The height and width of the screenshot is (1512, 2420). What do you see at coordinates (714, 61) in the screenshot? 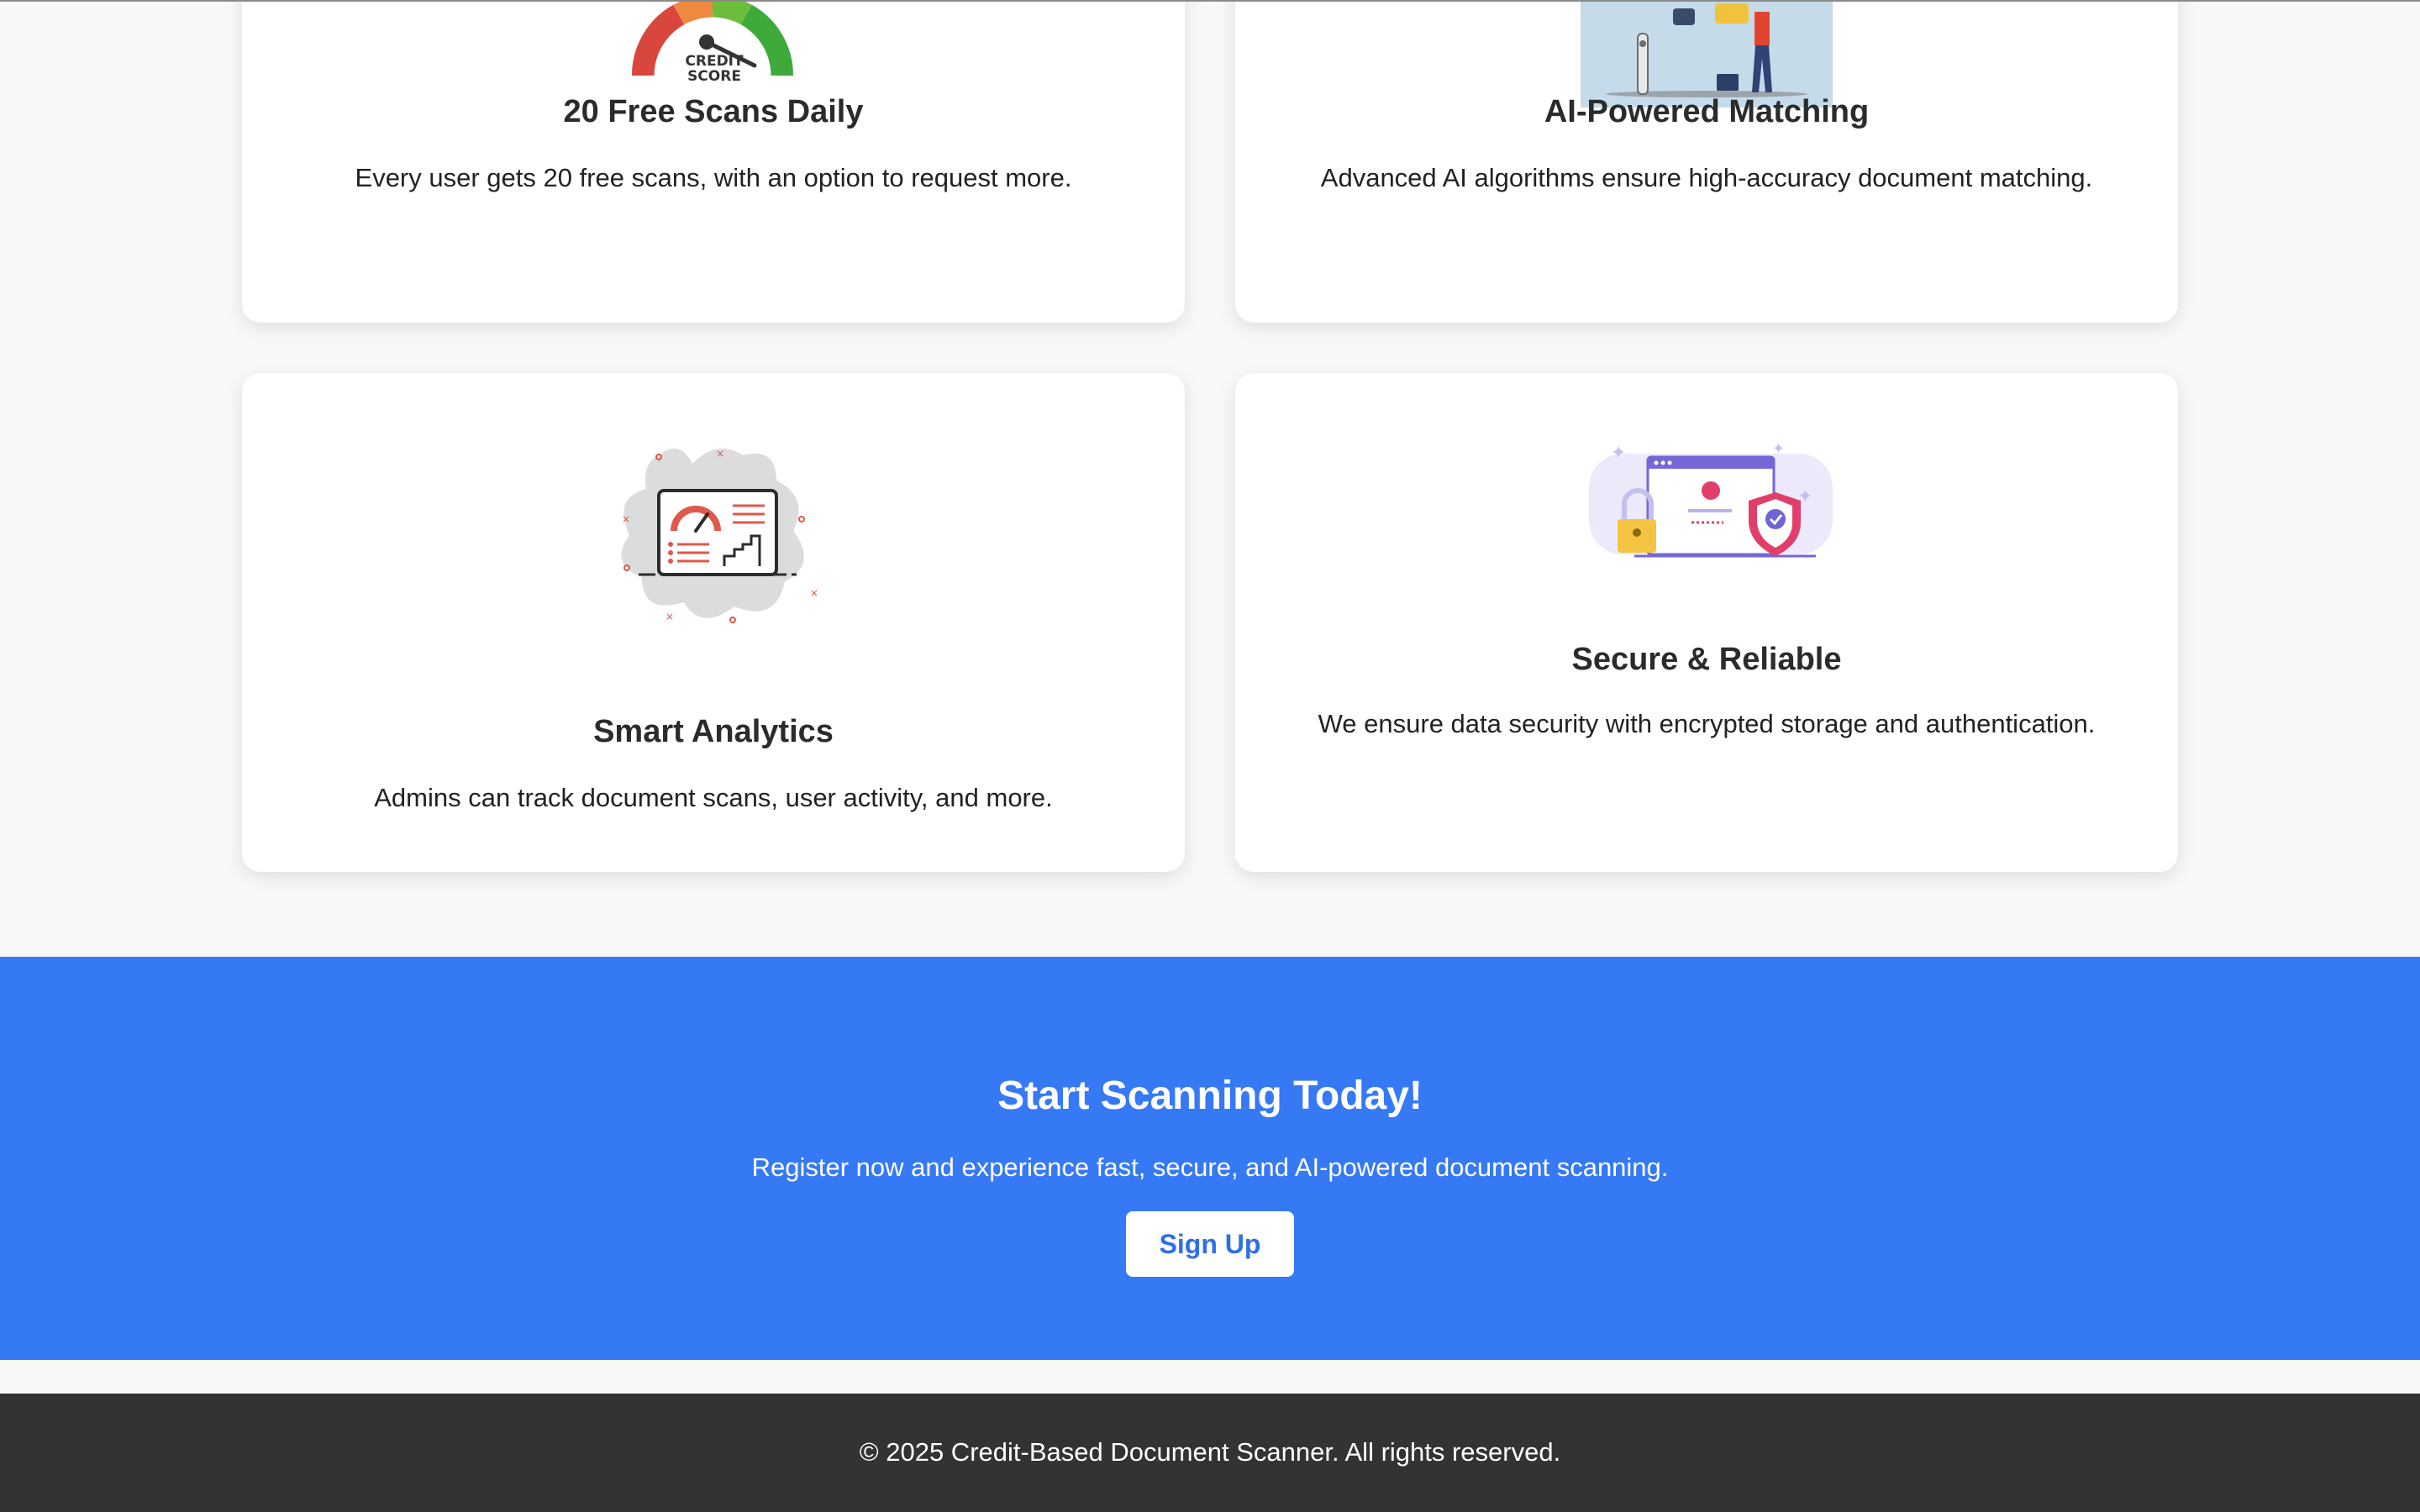
I see `svg-text: CREDIT` at bounding box center [714, 61].